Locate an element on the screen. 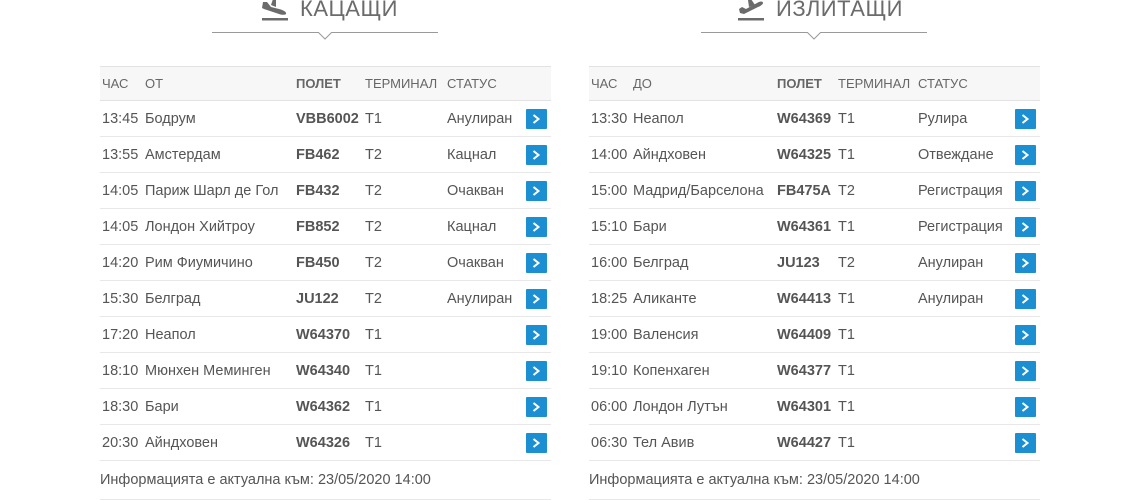 The width and height of the screenshot is (1133, 500). table-row: 13:45 Бодрум VBB6002 T1 Анулиран is located at coordinates (325, 118).